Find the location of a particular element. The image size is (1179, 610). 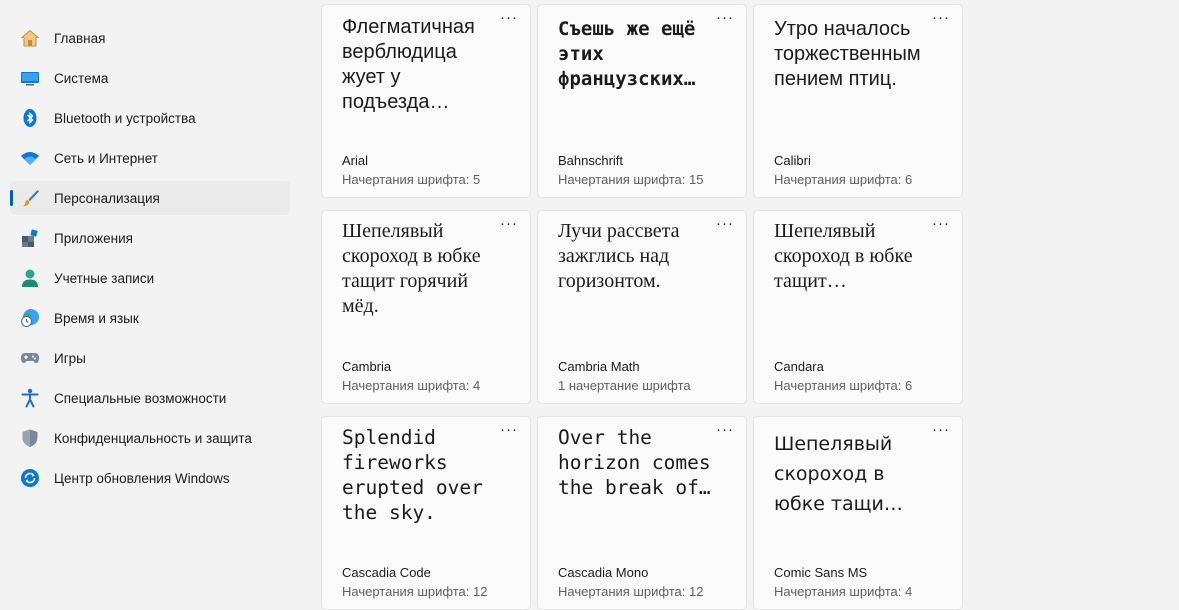

nav-label: Игры is located at coordinates (70, 358).